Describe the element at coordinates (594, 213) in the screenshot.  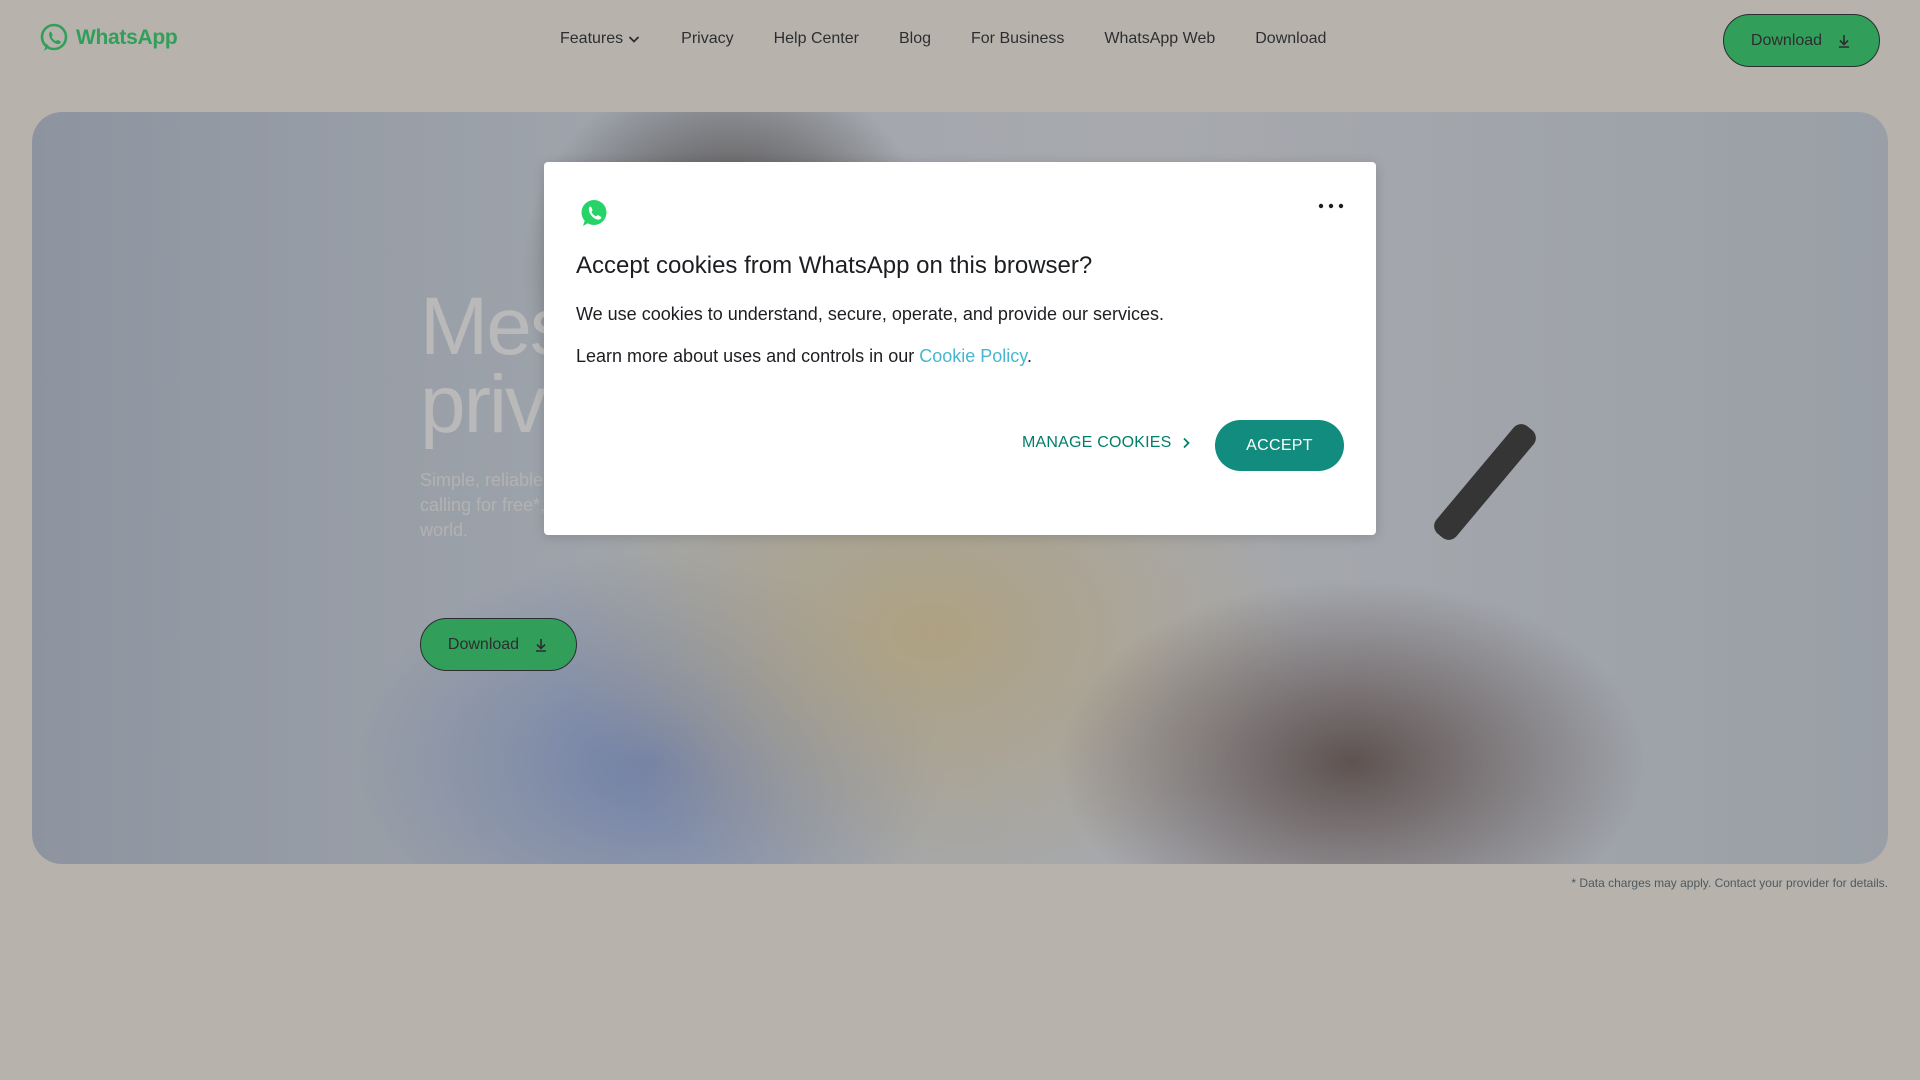
I see `whatsapp-logo-icon` at that location.